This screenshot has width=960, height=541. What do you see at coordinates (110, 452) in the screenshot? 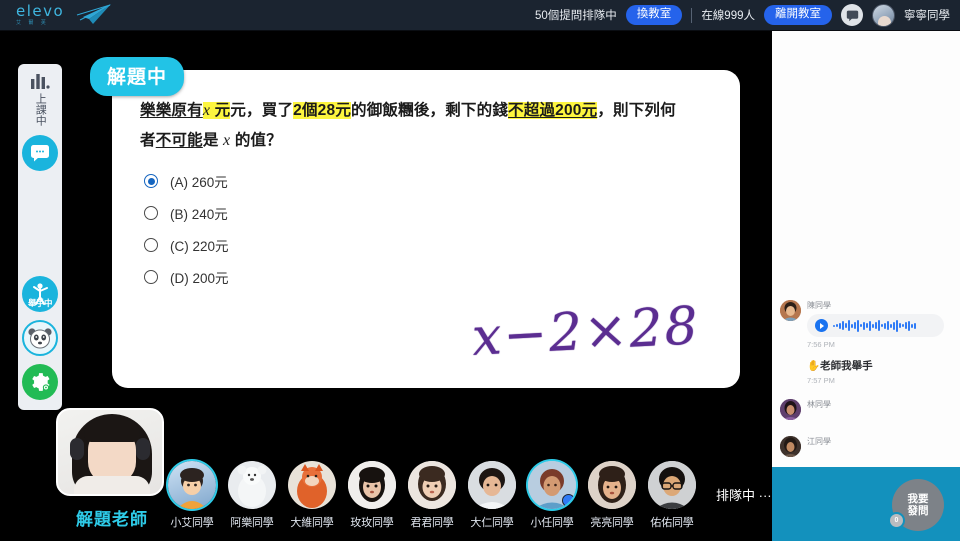
I see `teacher-video-tile` at bounding box center [110, 452].